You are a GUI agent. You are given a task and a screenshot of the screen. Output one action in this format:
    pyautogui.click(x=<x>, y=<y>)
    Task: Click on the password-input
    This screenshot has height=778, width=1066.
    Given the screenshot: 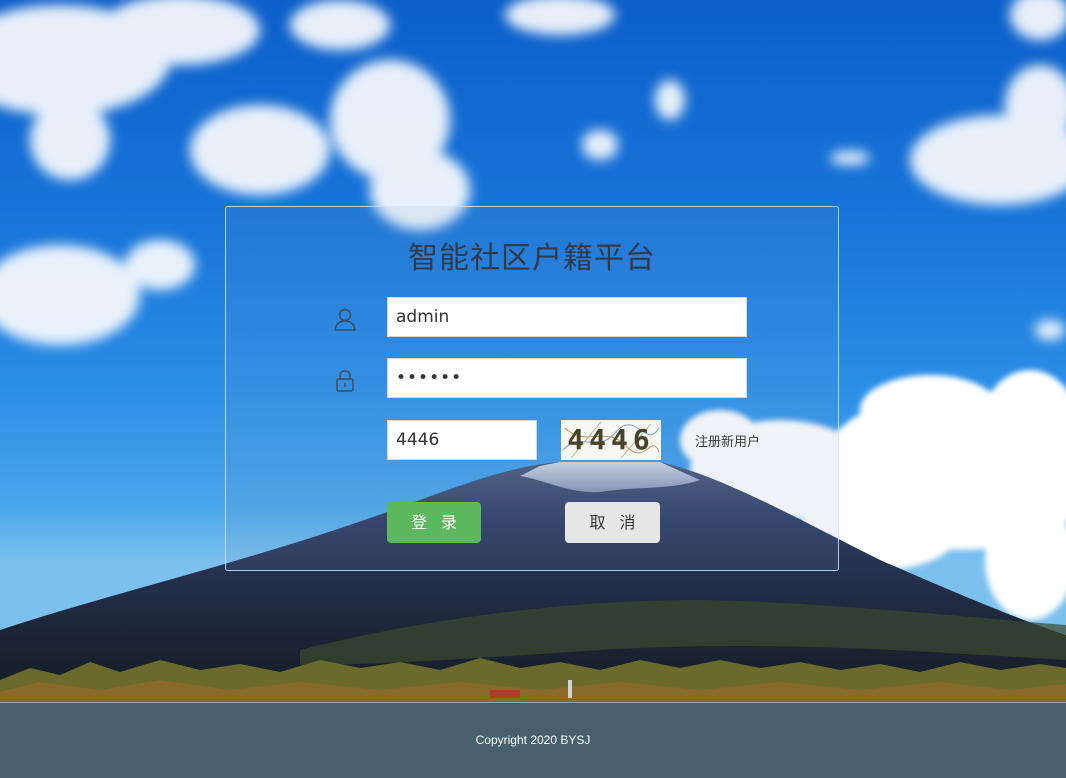 What is the action you would take?
    pyautogui.click(x=567, y=378)
    